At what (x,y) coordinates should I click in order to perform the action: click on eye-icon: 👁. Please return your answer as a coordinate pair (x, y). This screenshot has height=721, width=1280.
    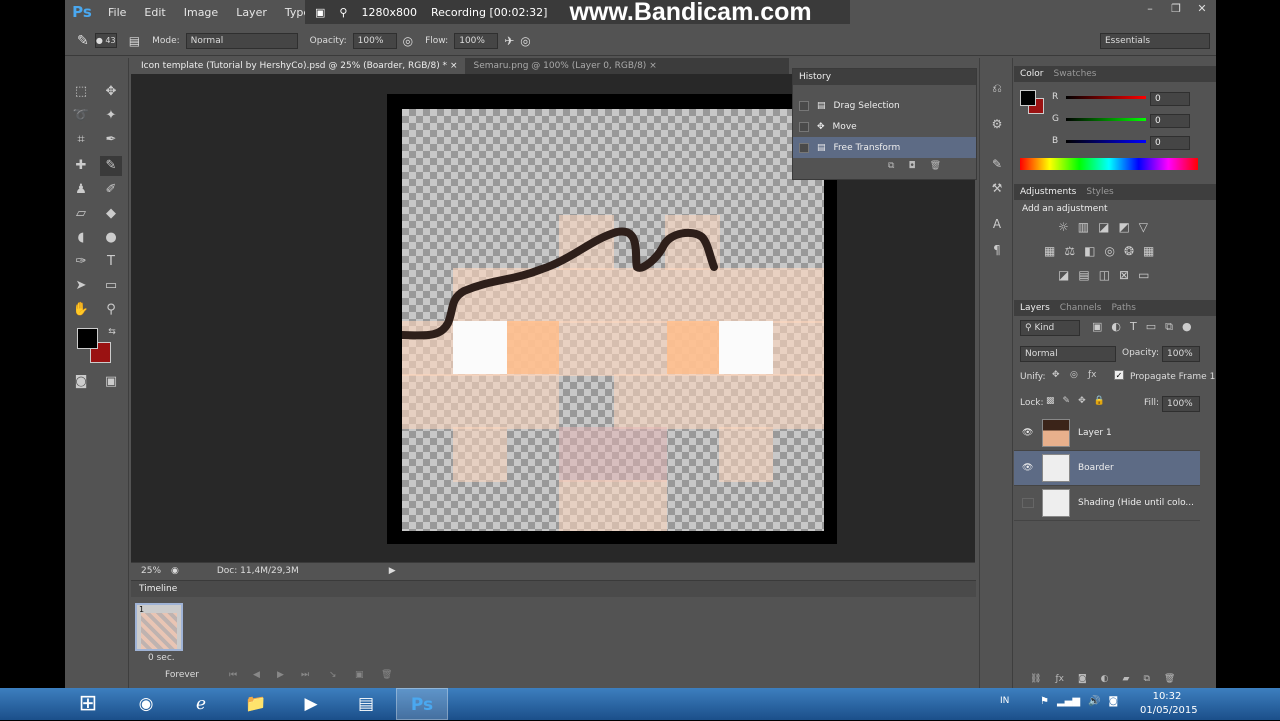
    Looking at the image, I should click on (1028, 468).